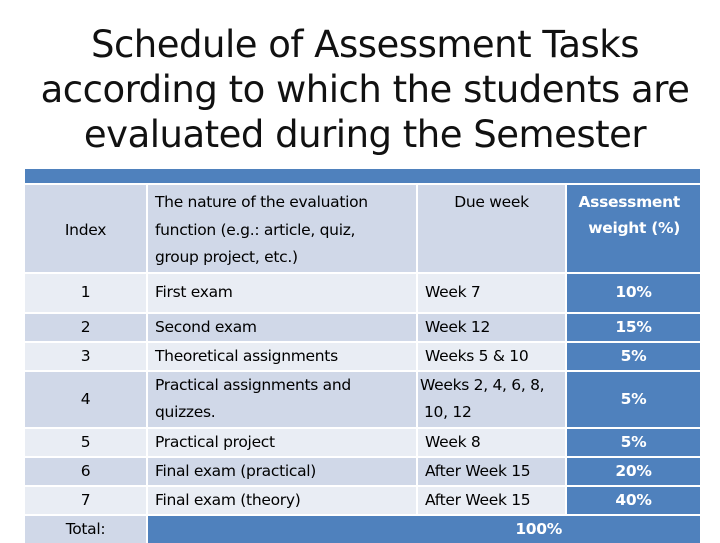  What do you see at coordinates (283, 291) in the screenshot?
I see `row-nature: First exam` at bounding box center [283, 291].